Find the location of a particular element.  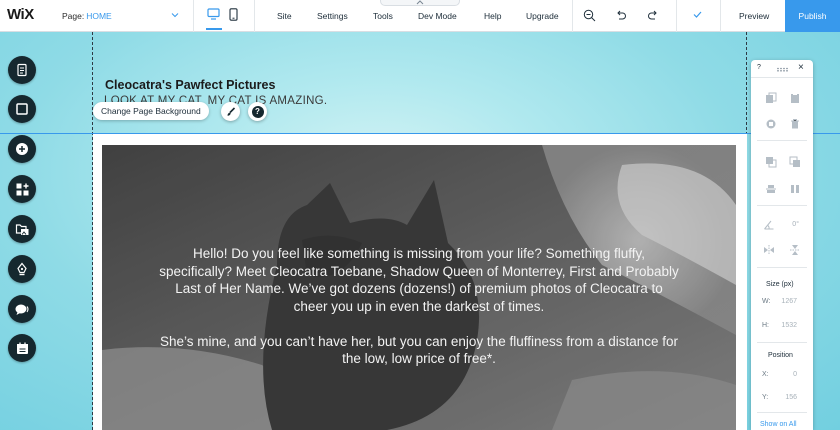

saved-check-icon is located at coordinates (697, 14).